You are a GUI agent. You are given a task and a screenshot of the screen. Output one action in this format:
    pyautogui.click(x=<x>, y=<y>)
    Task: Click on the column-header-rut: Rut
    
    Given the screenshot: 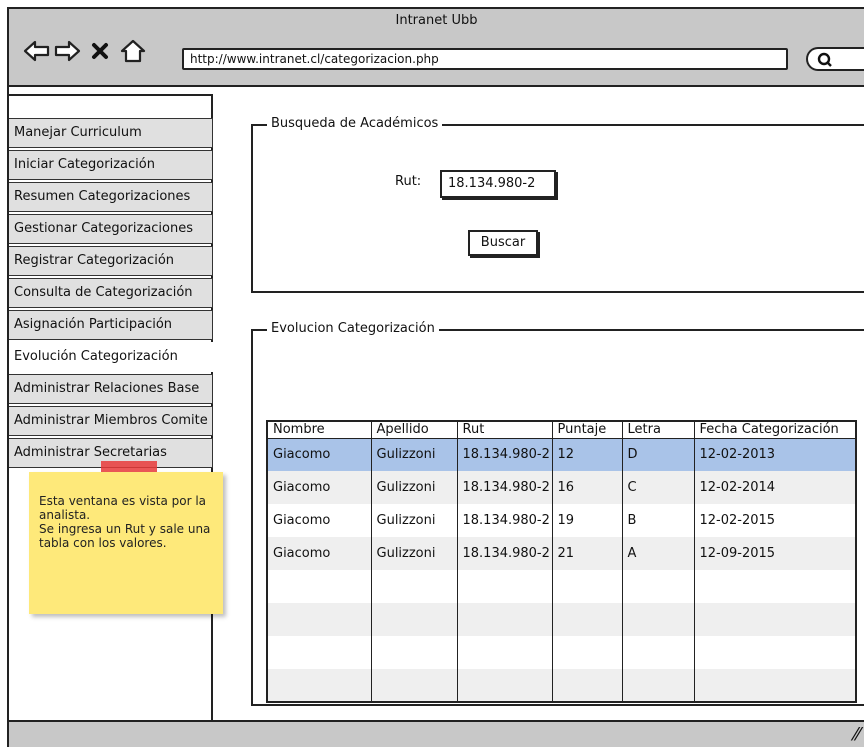 What is the action you would take?
    pyautogui.click(x=504, y=430)
    